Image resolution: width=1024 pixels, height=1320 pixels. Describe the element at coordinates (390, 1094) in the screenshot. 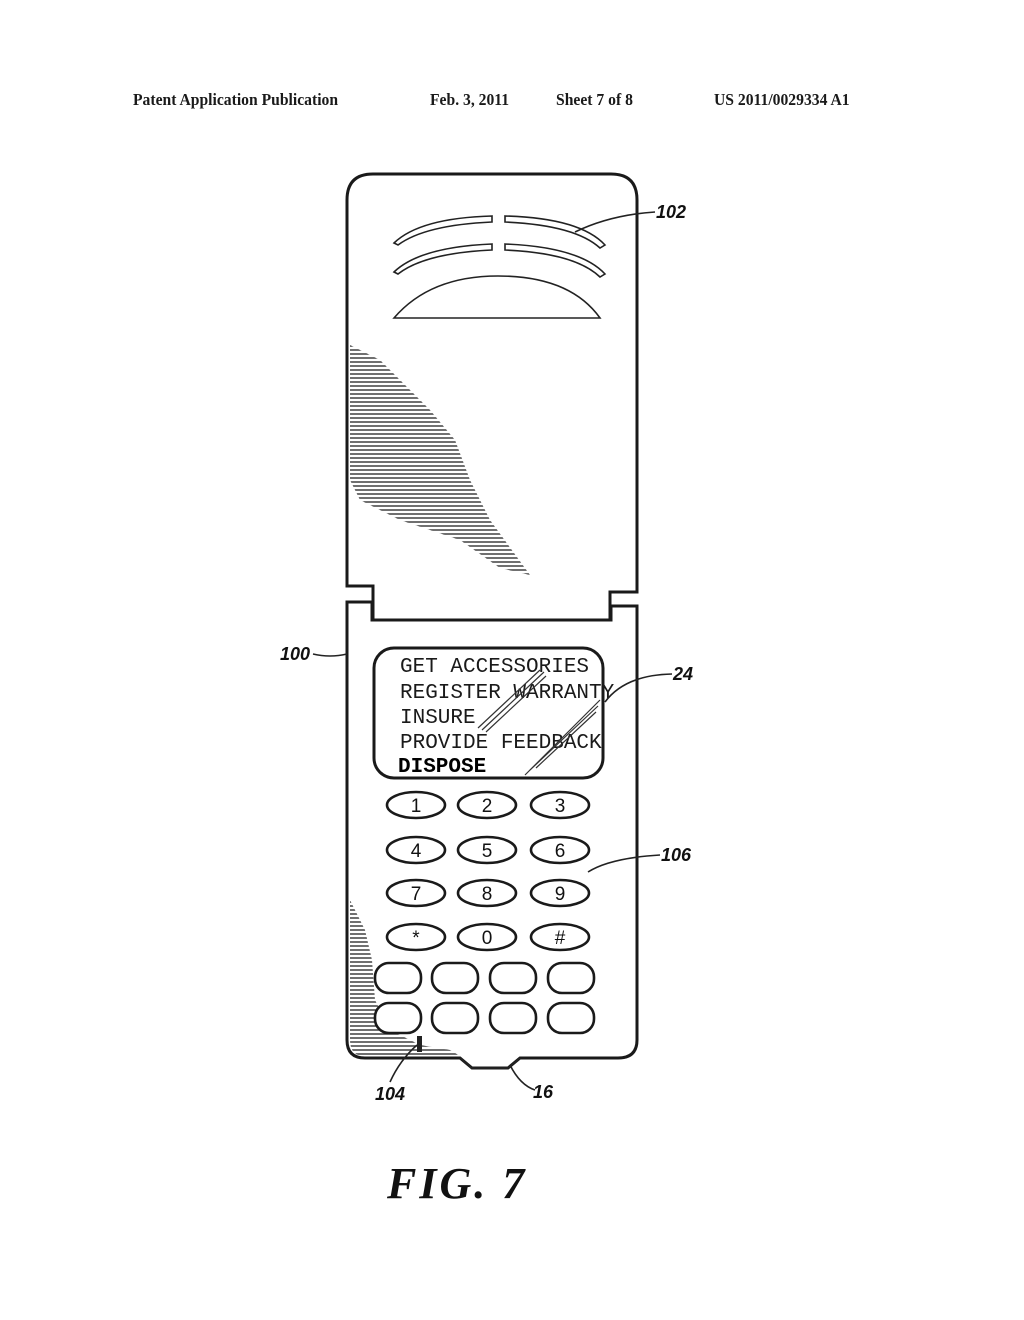

I see `ref-label-104: 104` at that location.